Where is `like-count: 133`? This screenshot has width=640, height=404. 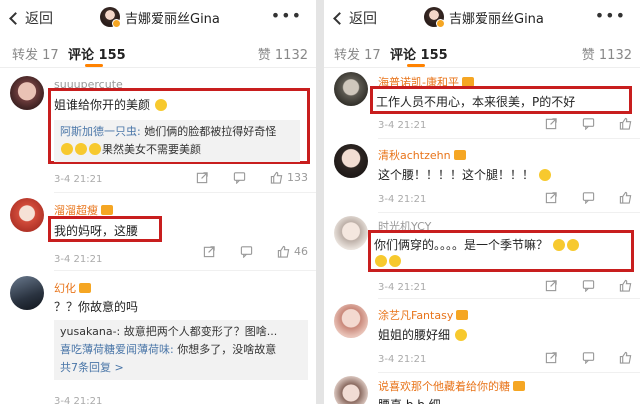
like-count: 133 is located at coordinates (297, 177).